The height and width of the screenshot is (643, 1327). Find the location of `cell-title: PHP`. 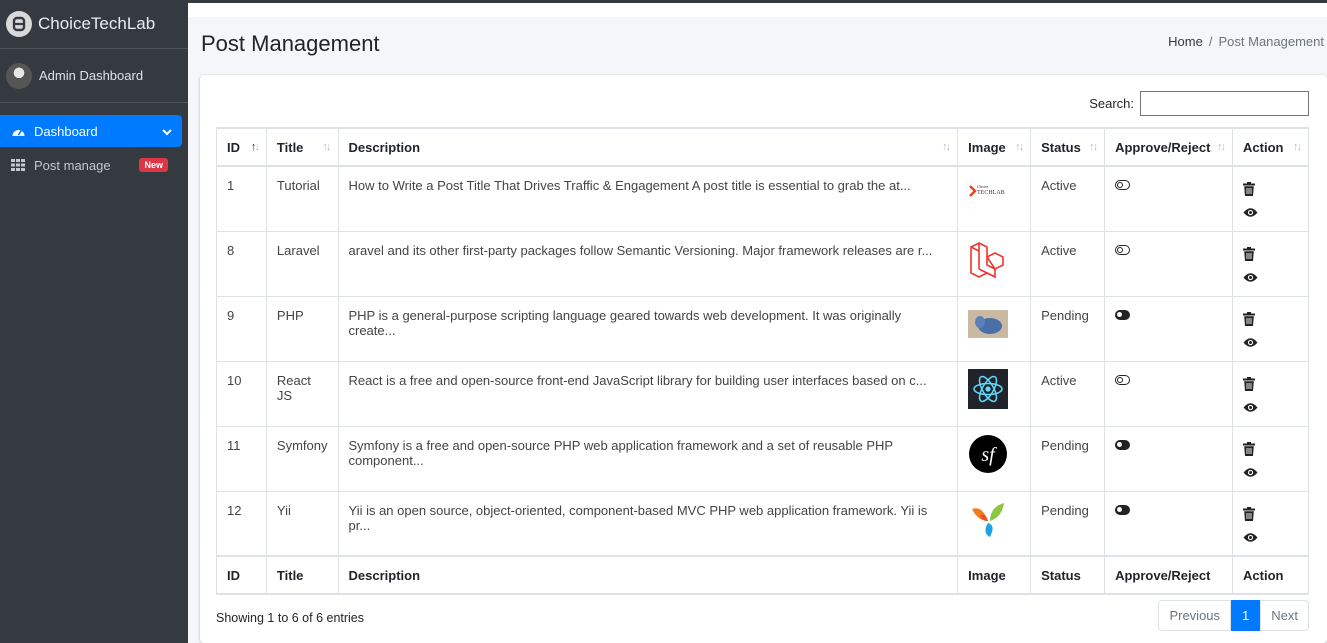

cell-title: PHP is located at coordinates (302, 328).